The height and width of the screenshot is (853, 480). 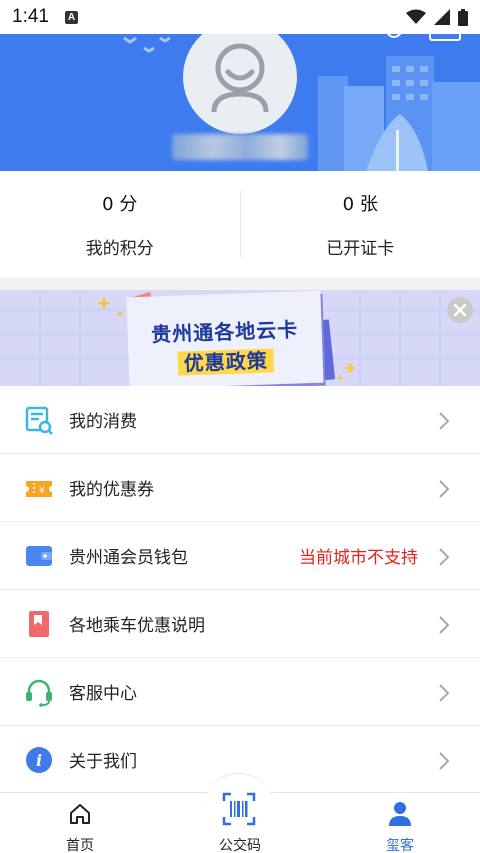 I want to click on menu-label-consumption: 我的消费, so click(x=103, y=422).